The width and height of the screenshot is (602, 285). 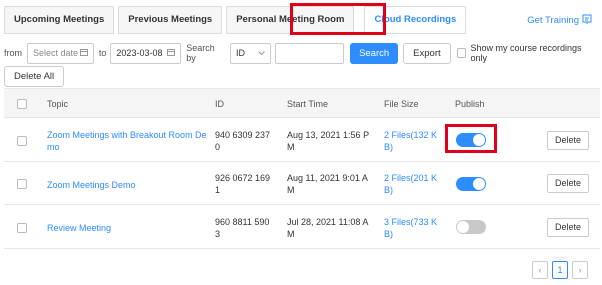 I want to click on size-line: 2 Files(201 K, so click(x=411, y=178).